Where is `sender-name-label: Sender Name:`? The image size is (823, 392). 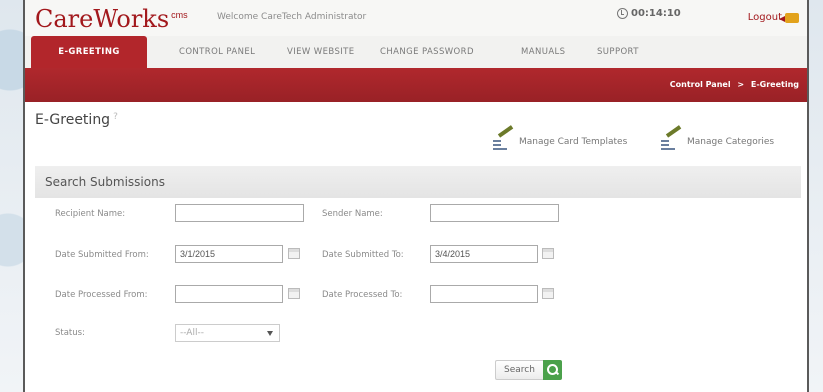 sender-name-label: Sender Name: is located at coordinates (352, 214).